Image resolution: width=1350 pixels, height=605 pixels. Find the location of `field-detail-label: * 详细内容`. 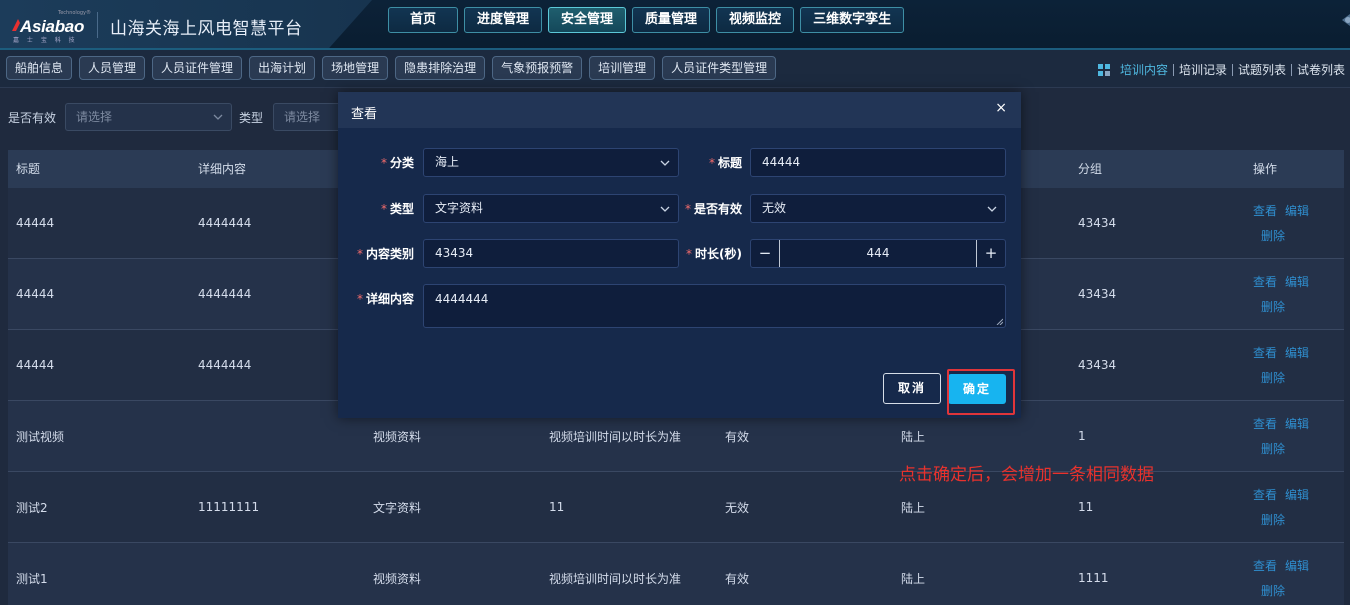

field-detail-label: * 详细内容 is located at coordinates (385, 299).